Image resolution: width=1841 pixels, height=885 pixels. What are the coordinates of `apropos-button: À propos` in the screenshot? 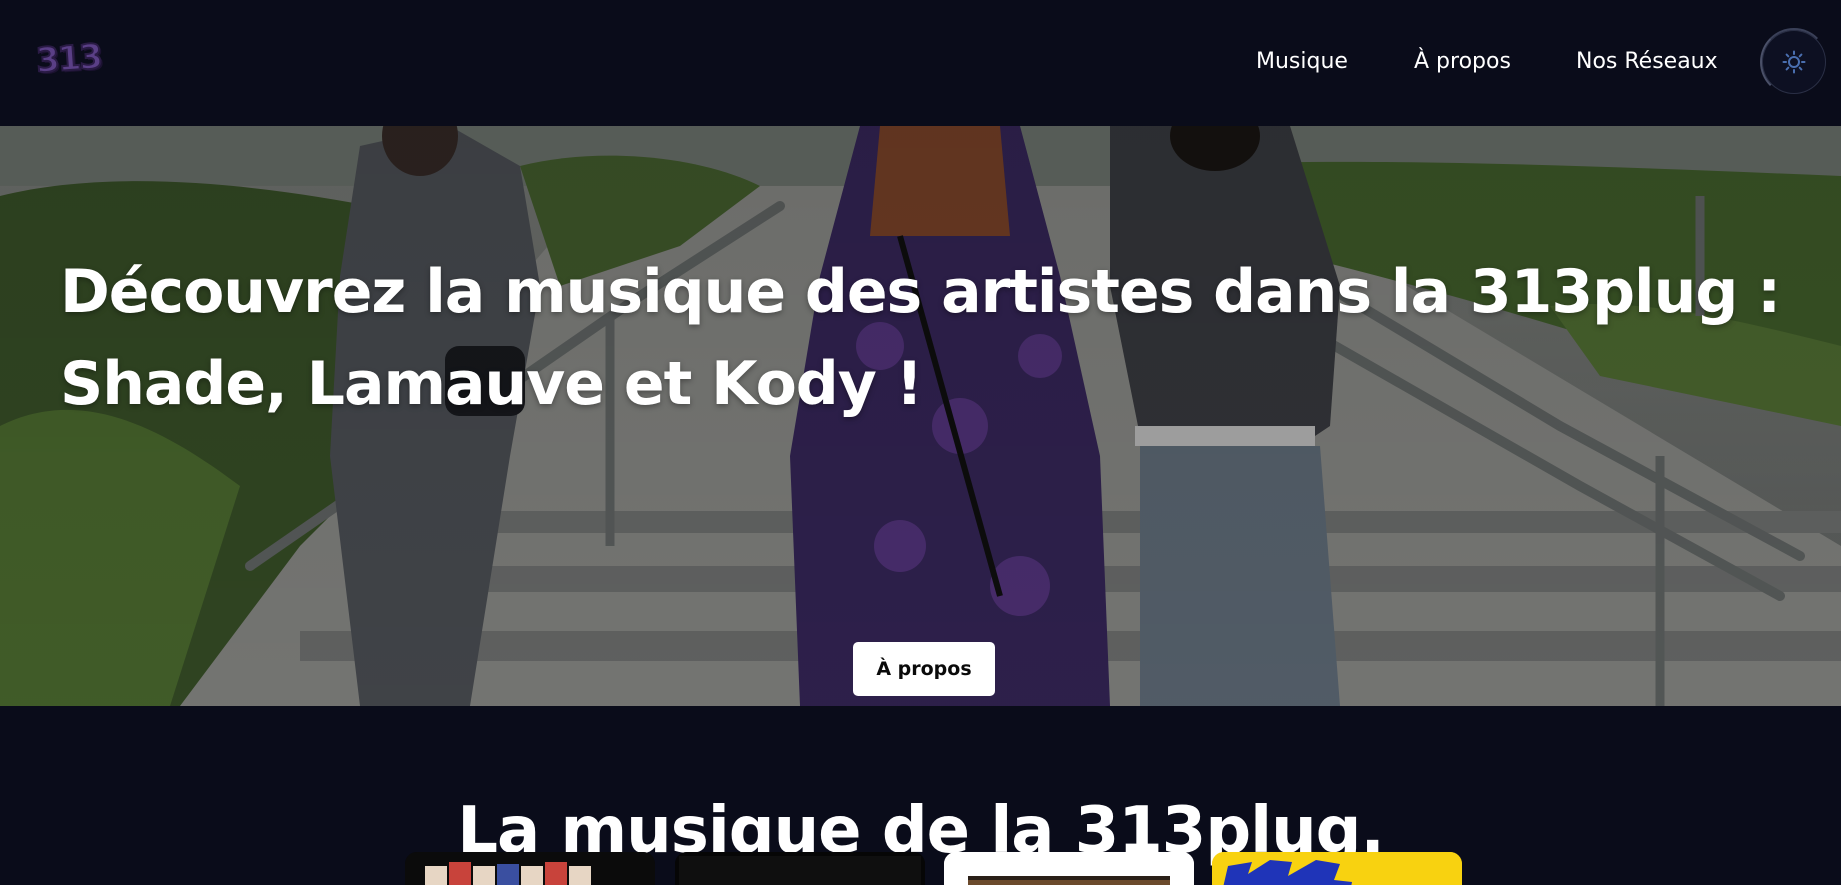 It's located at (924, 669).